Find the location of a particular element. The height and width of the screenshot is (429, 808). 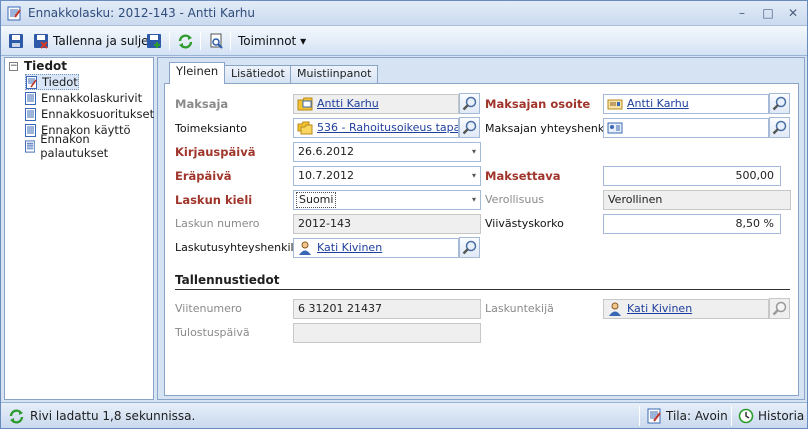

window-title: Ennakkolasku: 2012-143 - Antti Karhu is located at coordinates (141, 13).